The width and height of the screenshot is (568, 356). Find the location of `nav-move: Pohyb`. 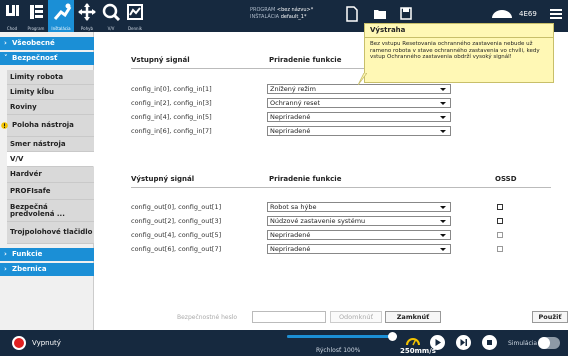

nav-move: Pohyb is located at coordinates (87, 16).